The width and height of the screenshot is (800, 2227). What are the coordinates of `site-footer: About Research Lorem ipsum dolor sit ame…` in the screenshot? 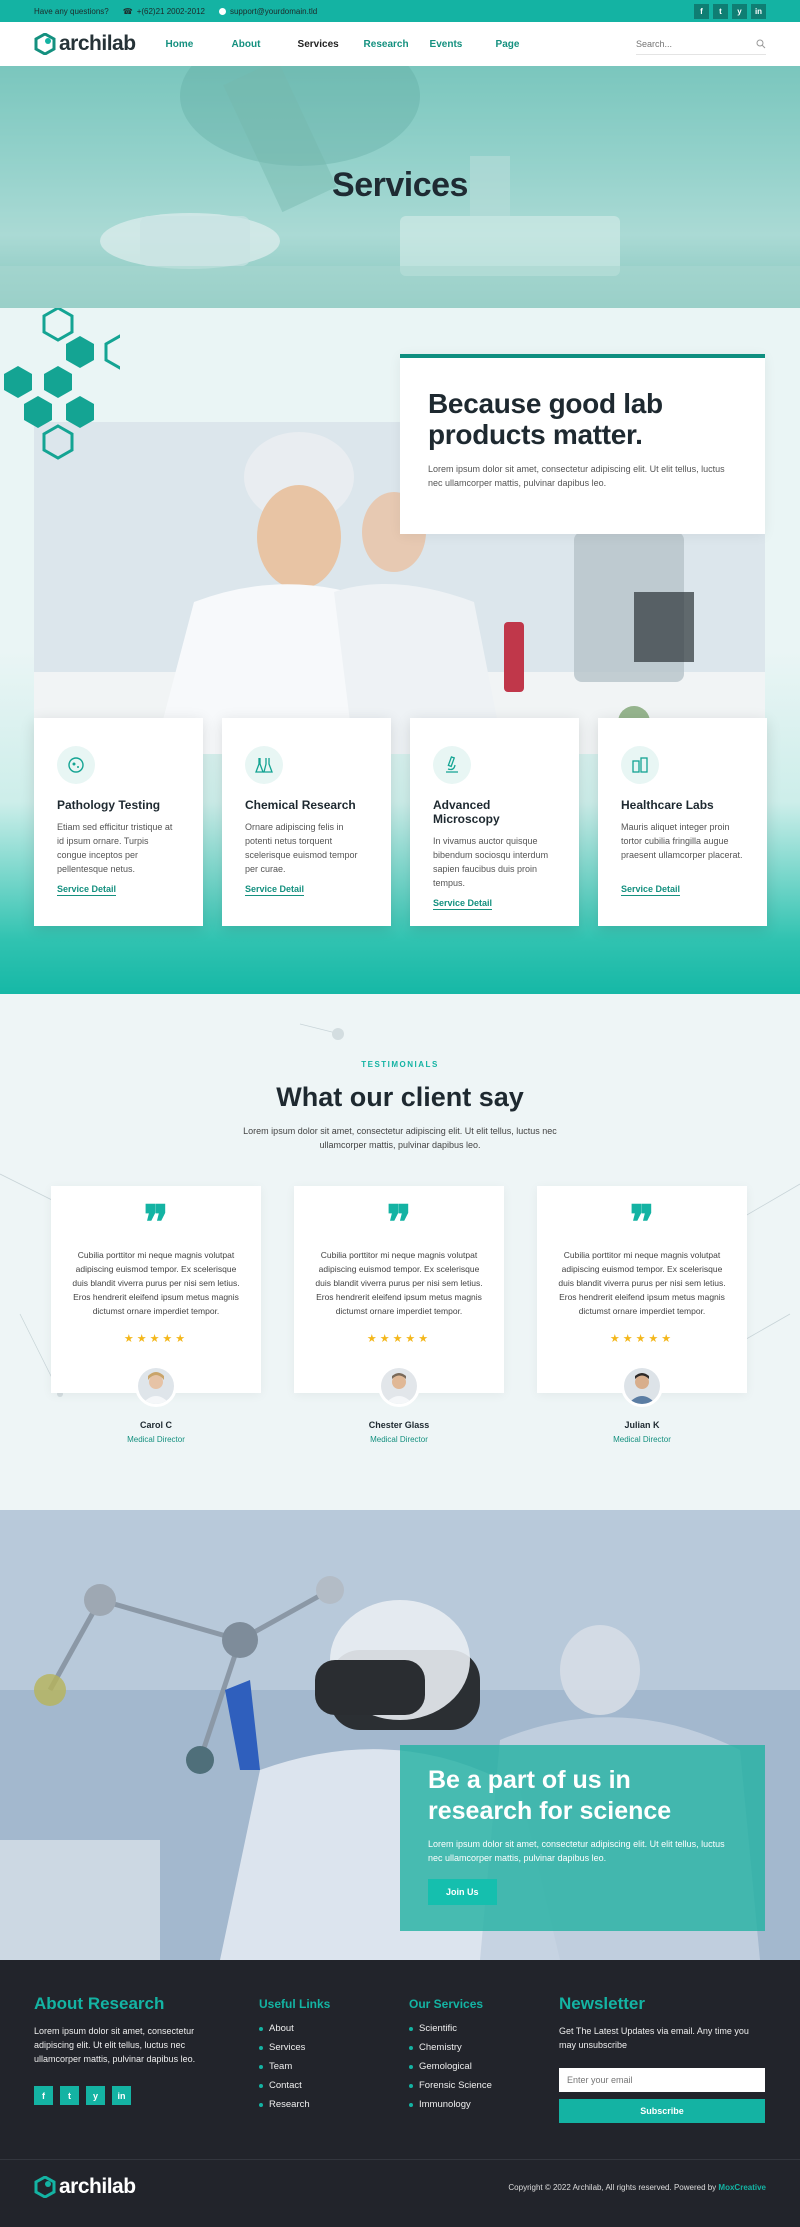 It's located at (400, 2093).